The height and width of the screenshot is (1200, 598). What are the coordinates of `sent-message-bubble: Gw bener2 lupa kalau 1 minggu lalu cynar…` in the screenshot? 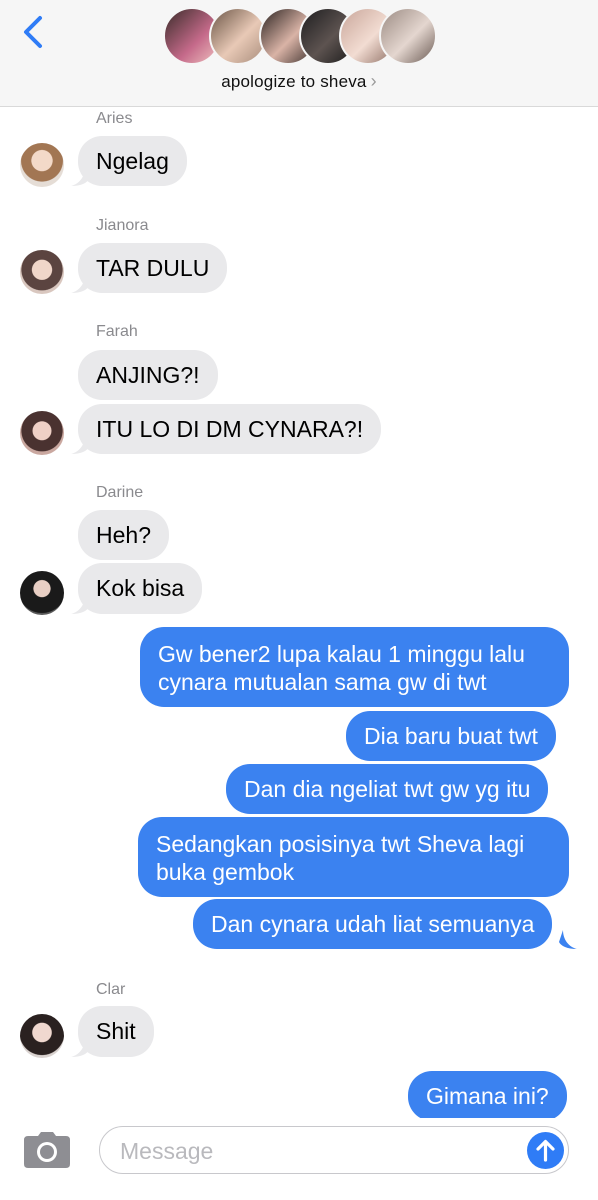 It's located at (354, 667).